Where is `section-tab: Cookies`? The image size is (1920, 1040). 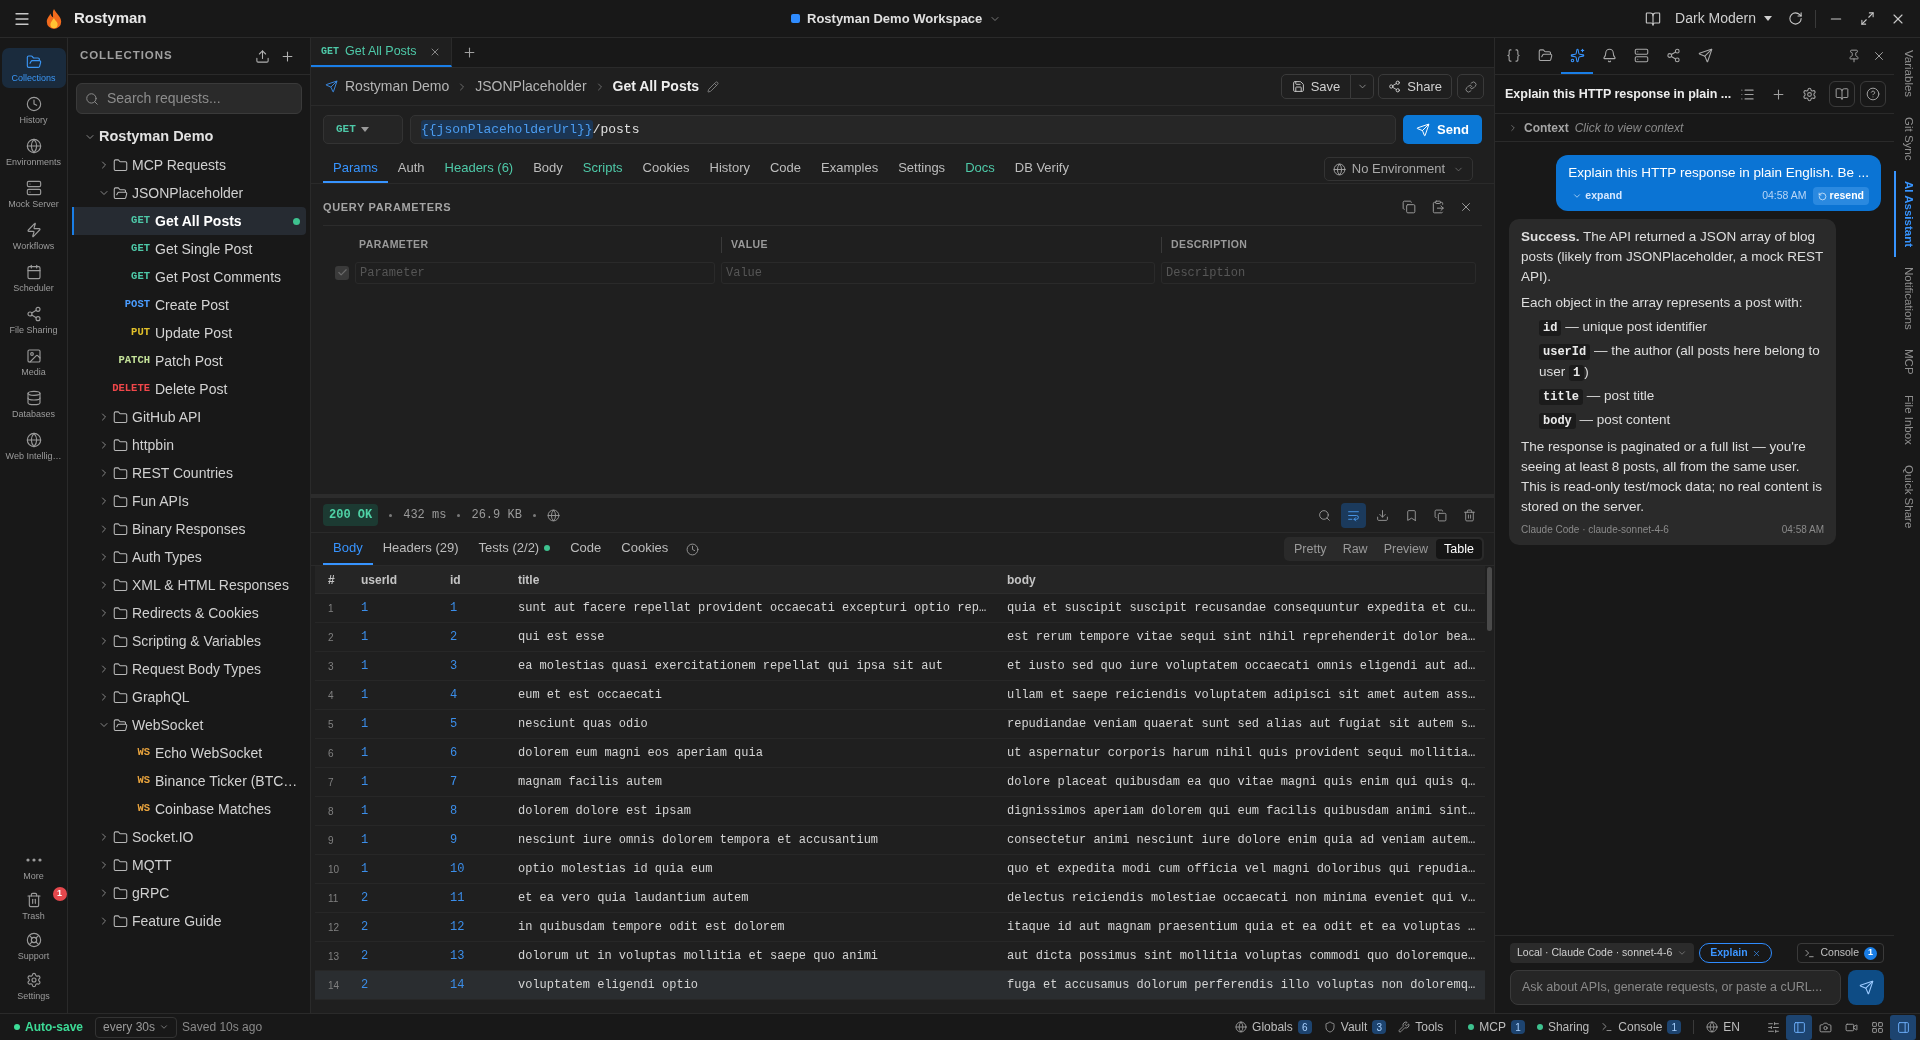
section-tab: Cookies is located at coordinates (666, 169).